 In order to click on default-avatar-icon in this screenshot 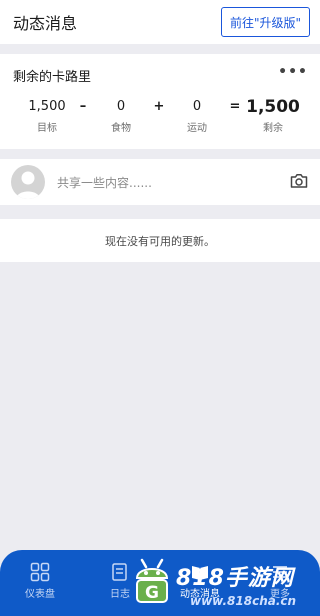, I will do `click(28, 182)`.